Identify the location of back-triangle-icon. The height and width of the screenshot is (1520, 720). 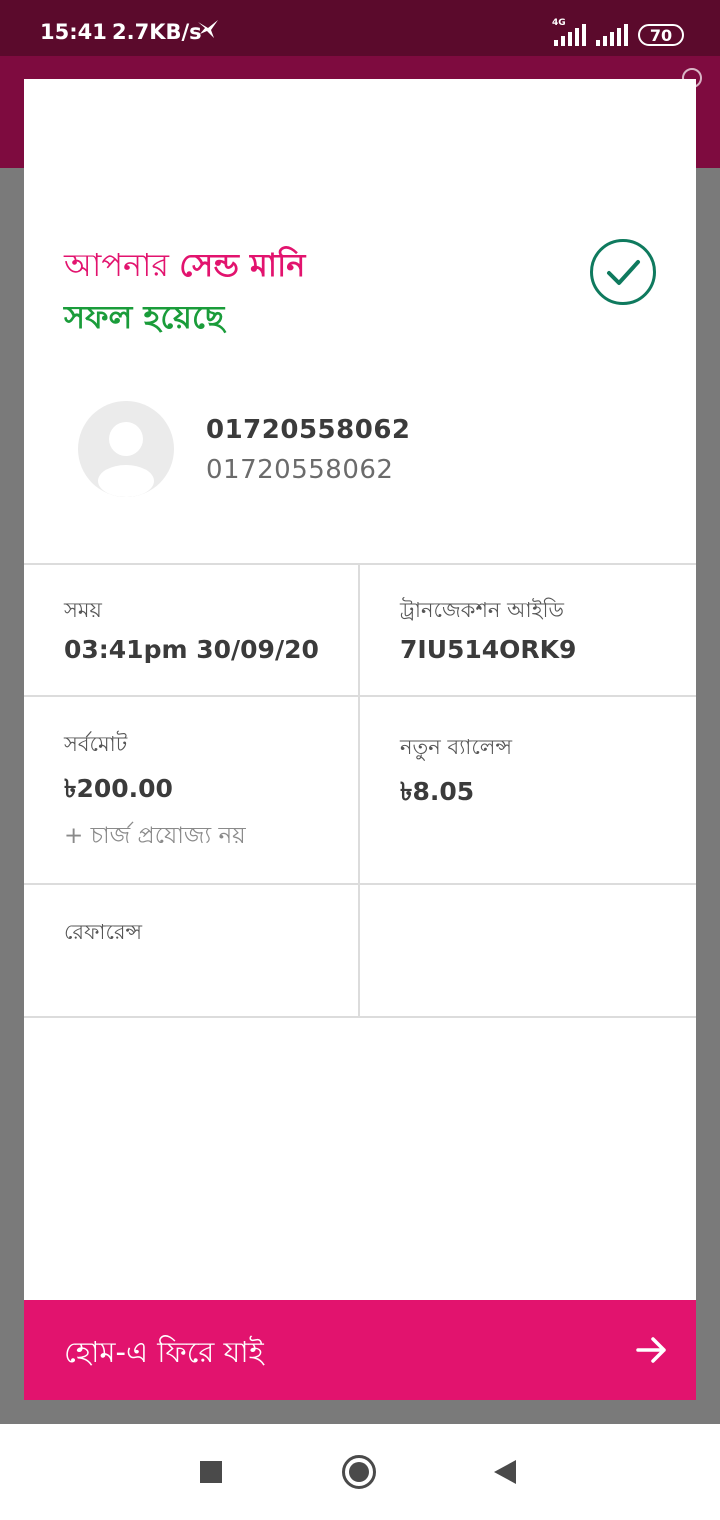
(505, 1472).